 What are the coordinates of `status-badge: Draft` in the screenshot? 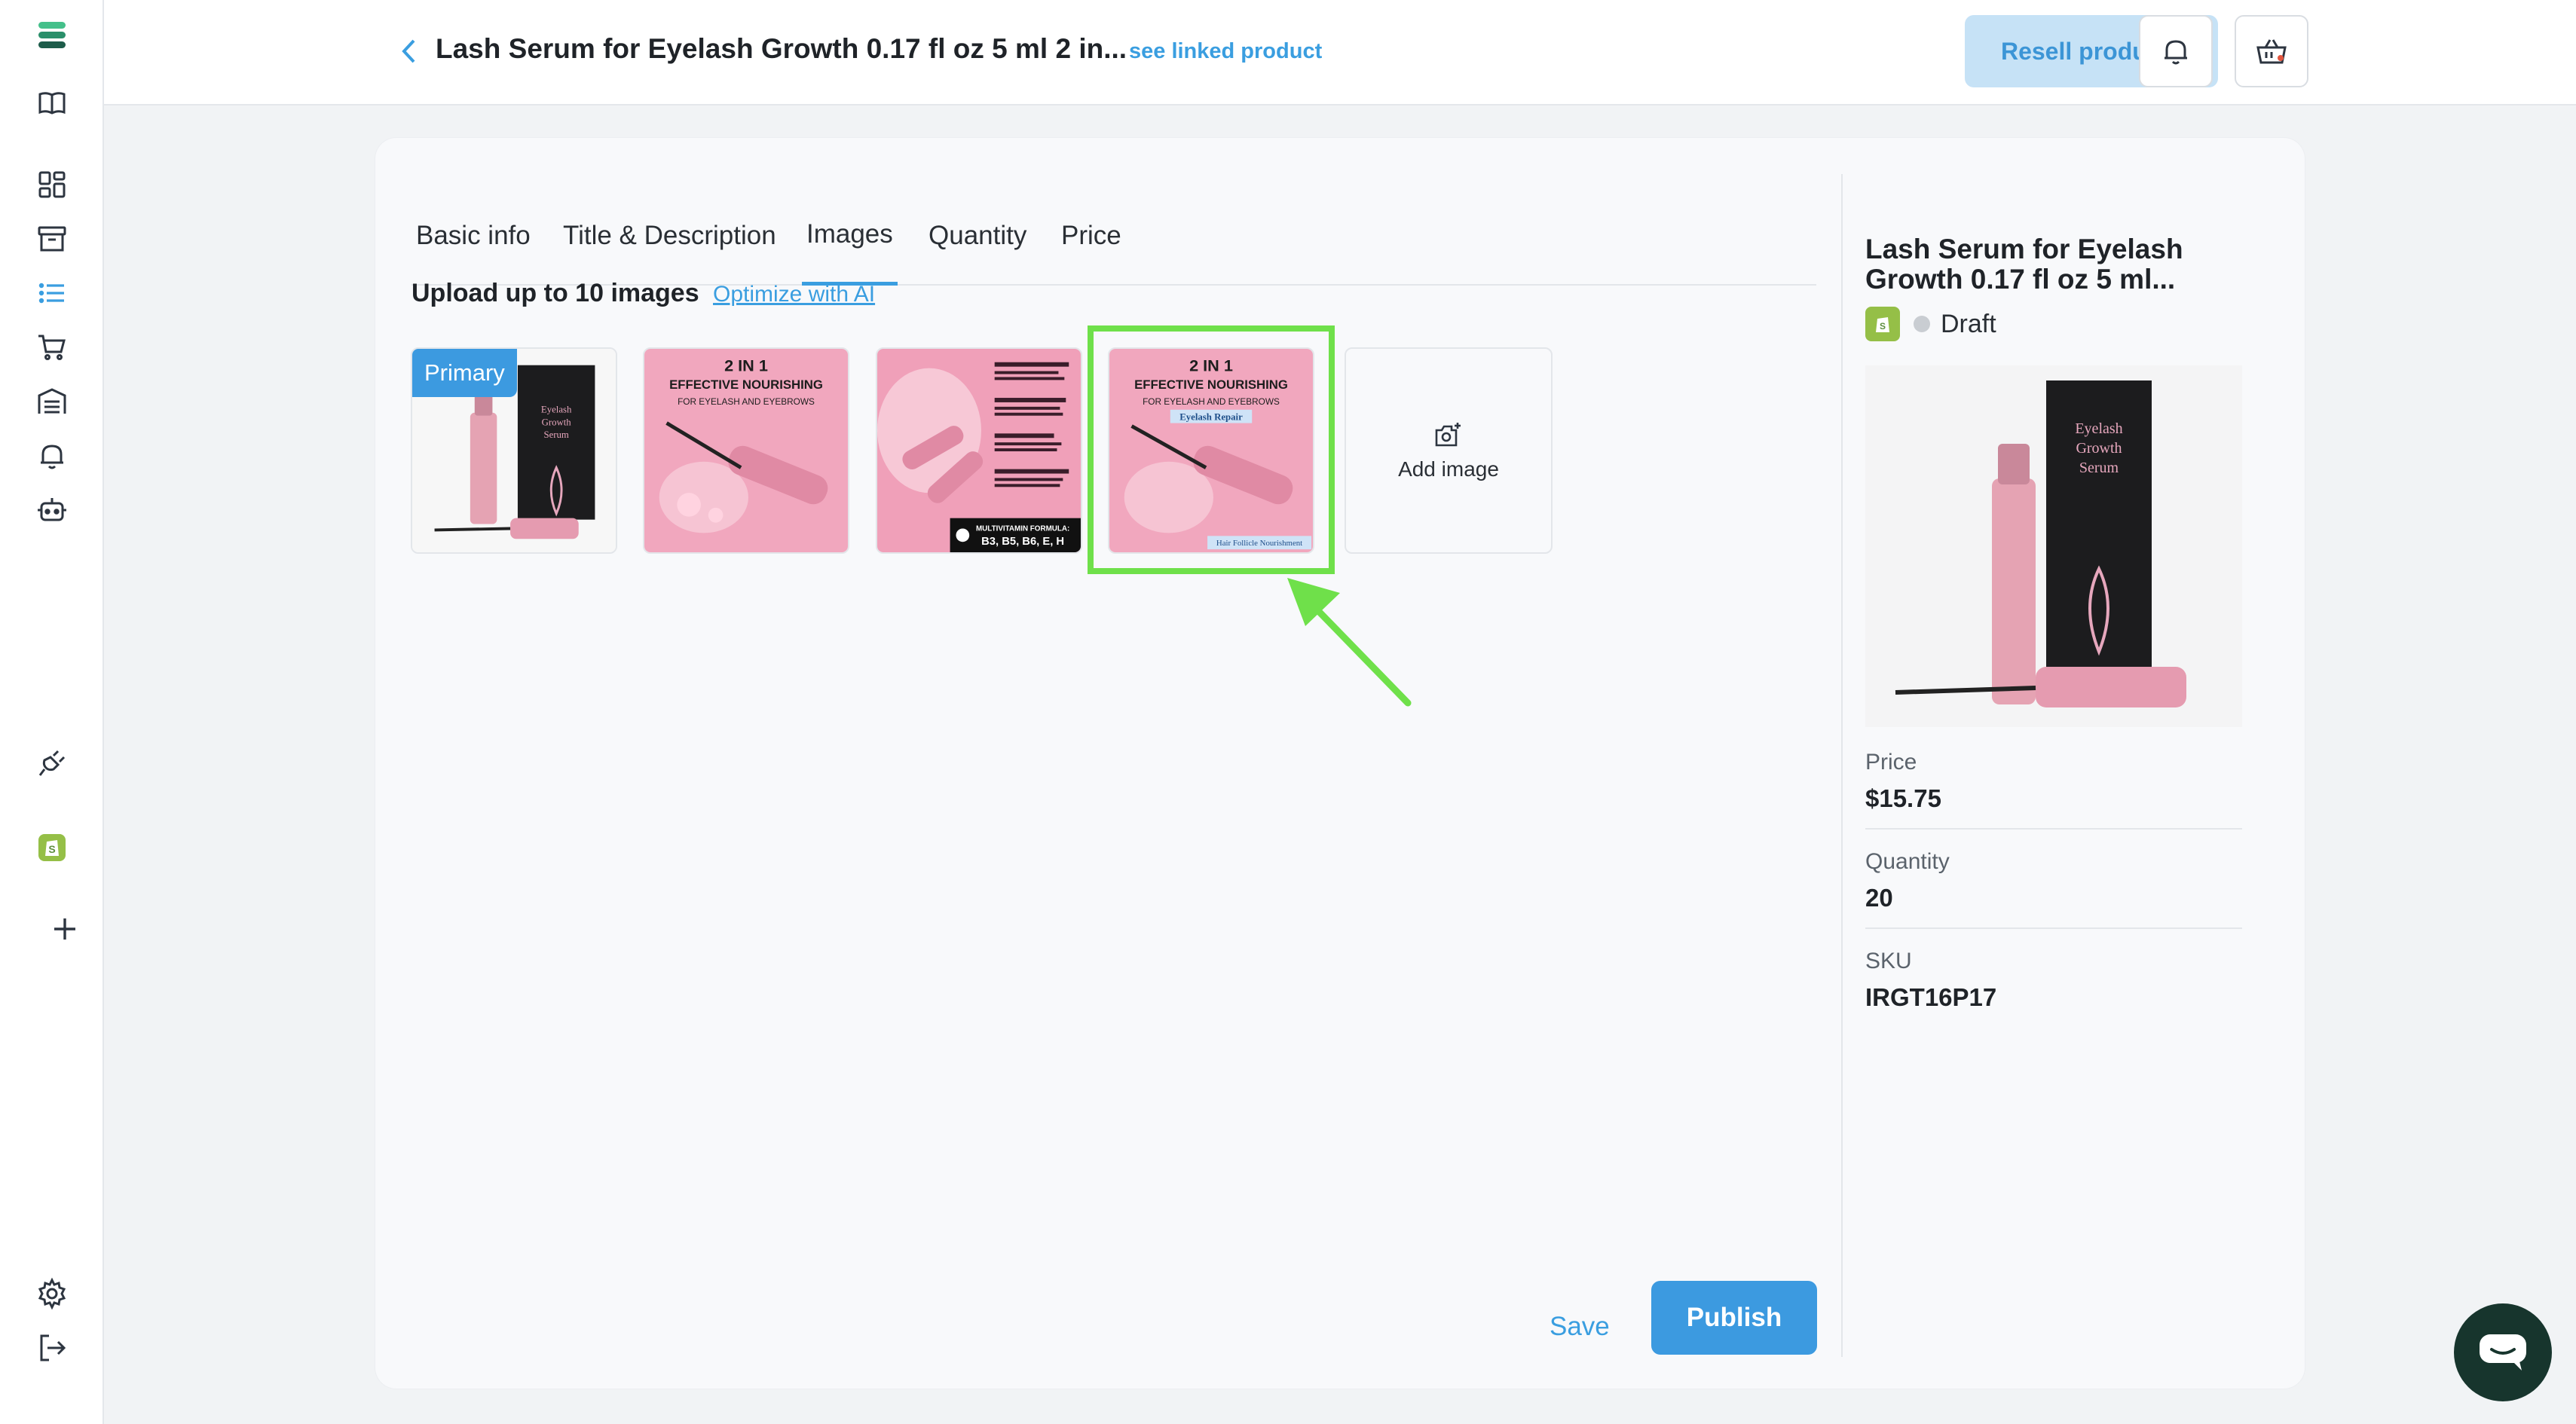 It's located at (1969, 324).